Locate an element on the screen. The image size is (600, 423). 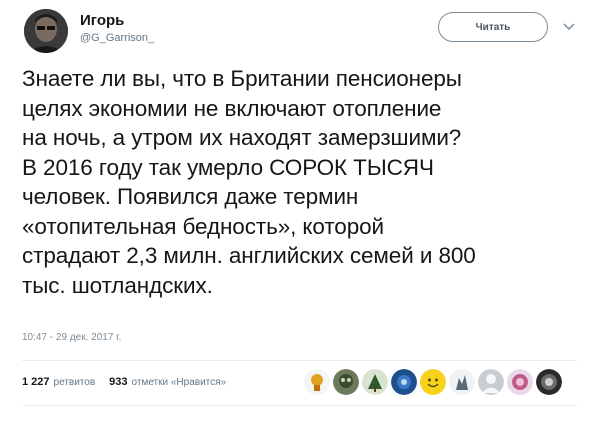
tweet-text-line: человек. Появился даже термин is located at coordinates (190, 196).